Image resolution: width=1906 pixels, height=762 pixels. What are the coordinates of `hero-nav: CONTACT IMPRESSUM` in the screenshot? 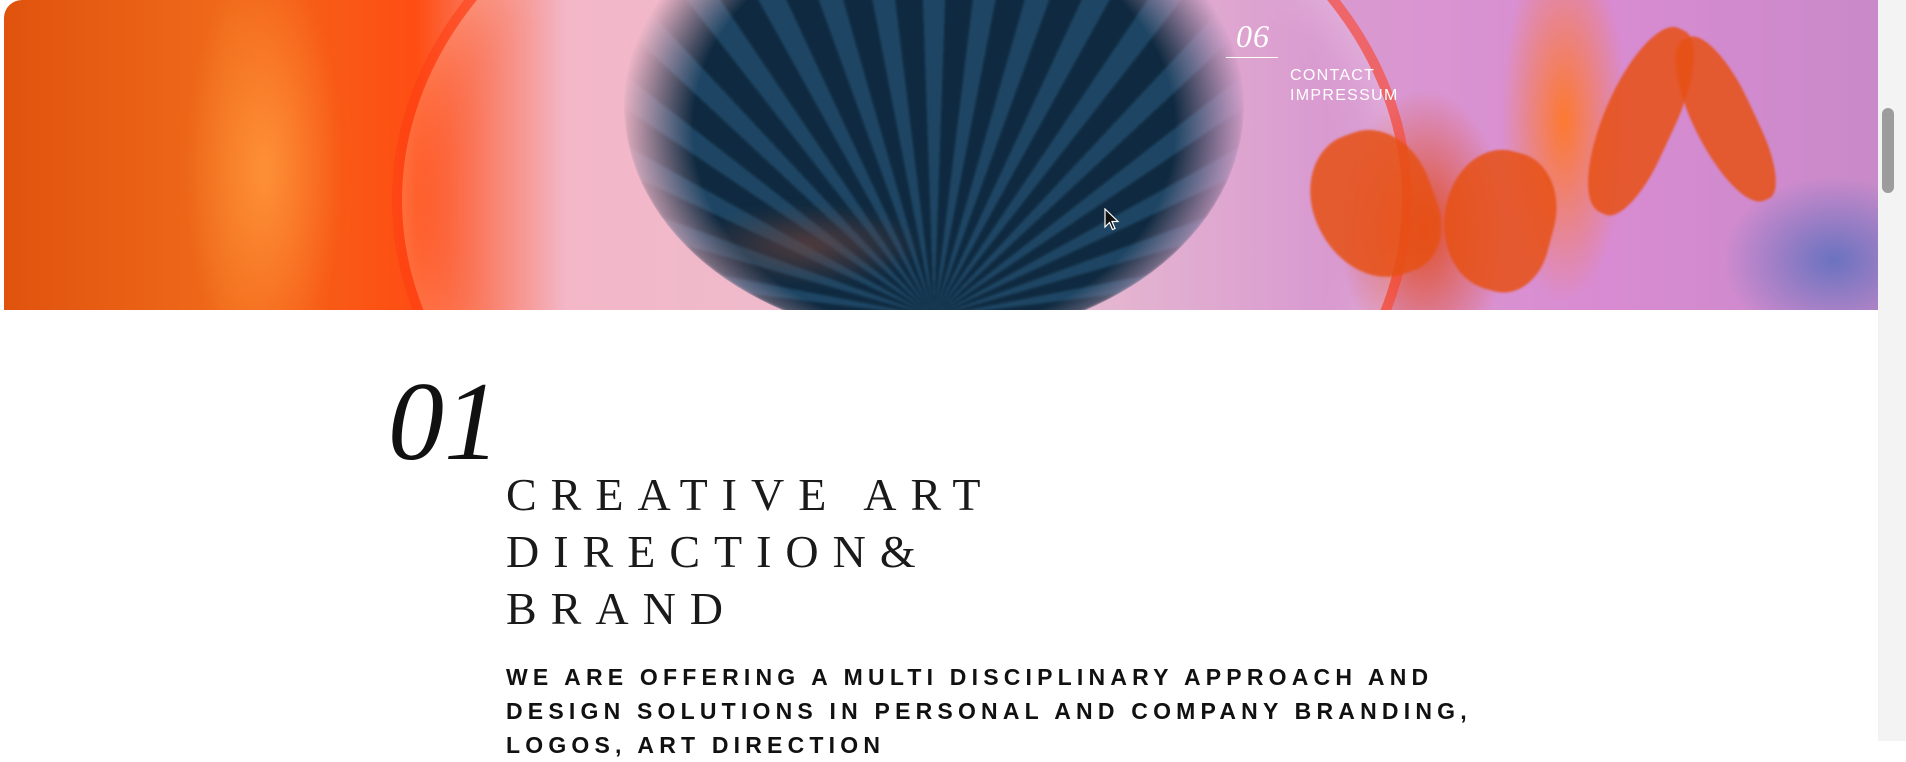 It's located at (1344, 86).